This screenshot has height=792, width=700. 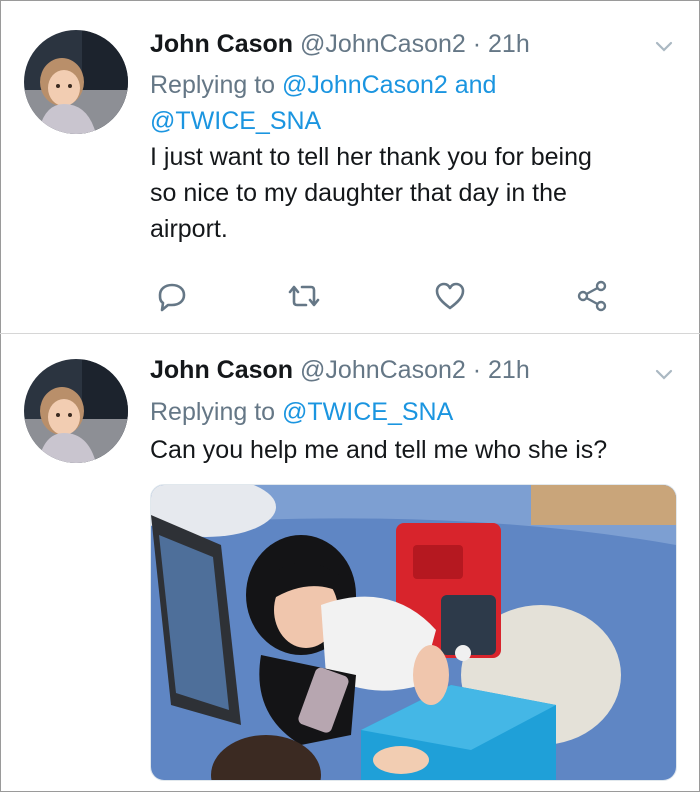 What do you see at coordinates (450, 296) in the screenshot?
I see `like-icon` at bounding box center [450, 296].